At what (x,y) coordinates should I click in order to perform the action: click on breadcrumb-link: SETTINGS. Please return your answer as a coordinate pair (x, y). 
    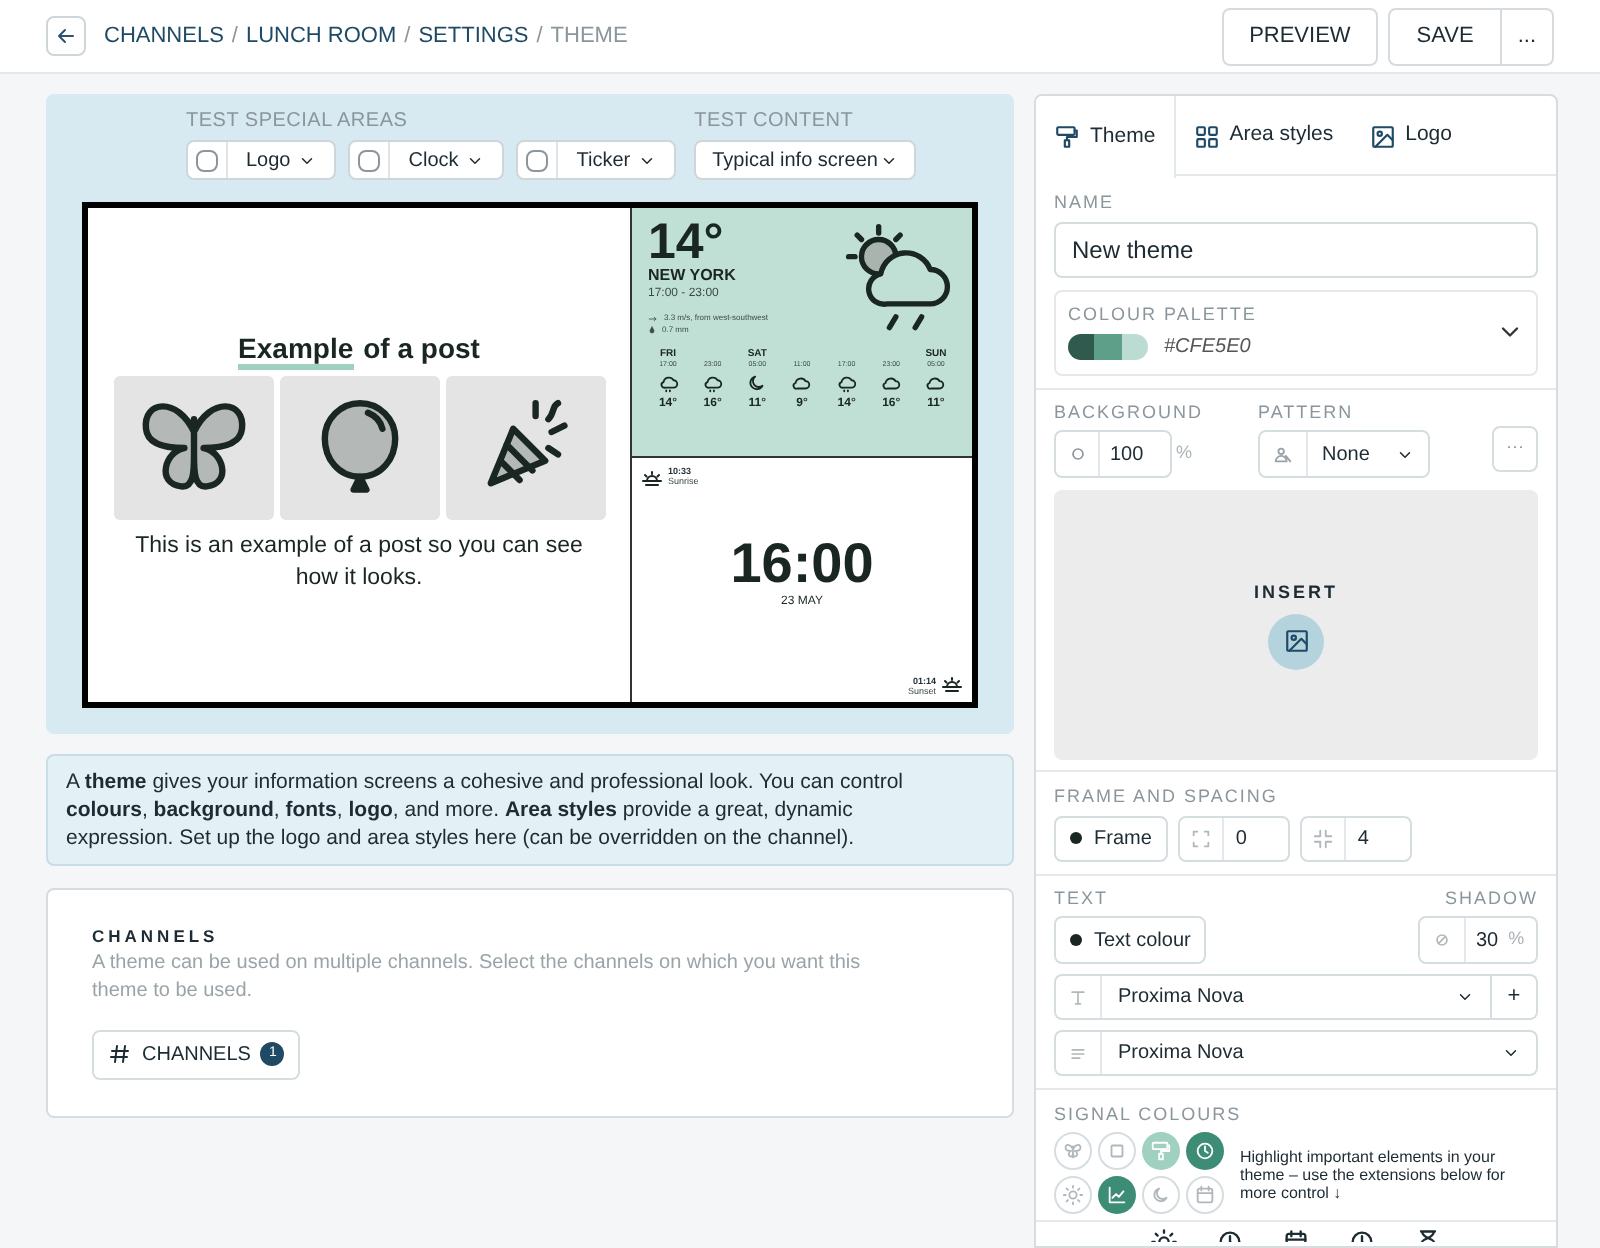
    Looking at the image, I should click on (473, 36).